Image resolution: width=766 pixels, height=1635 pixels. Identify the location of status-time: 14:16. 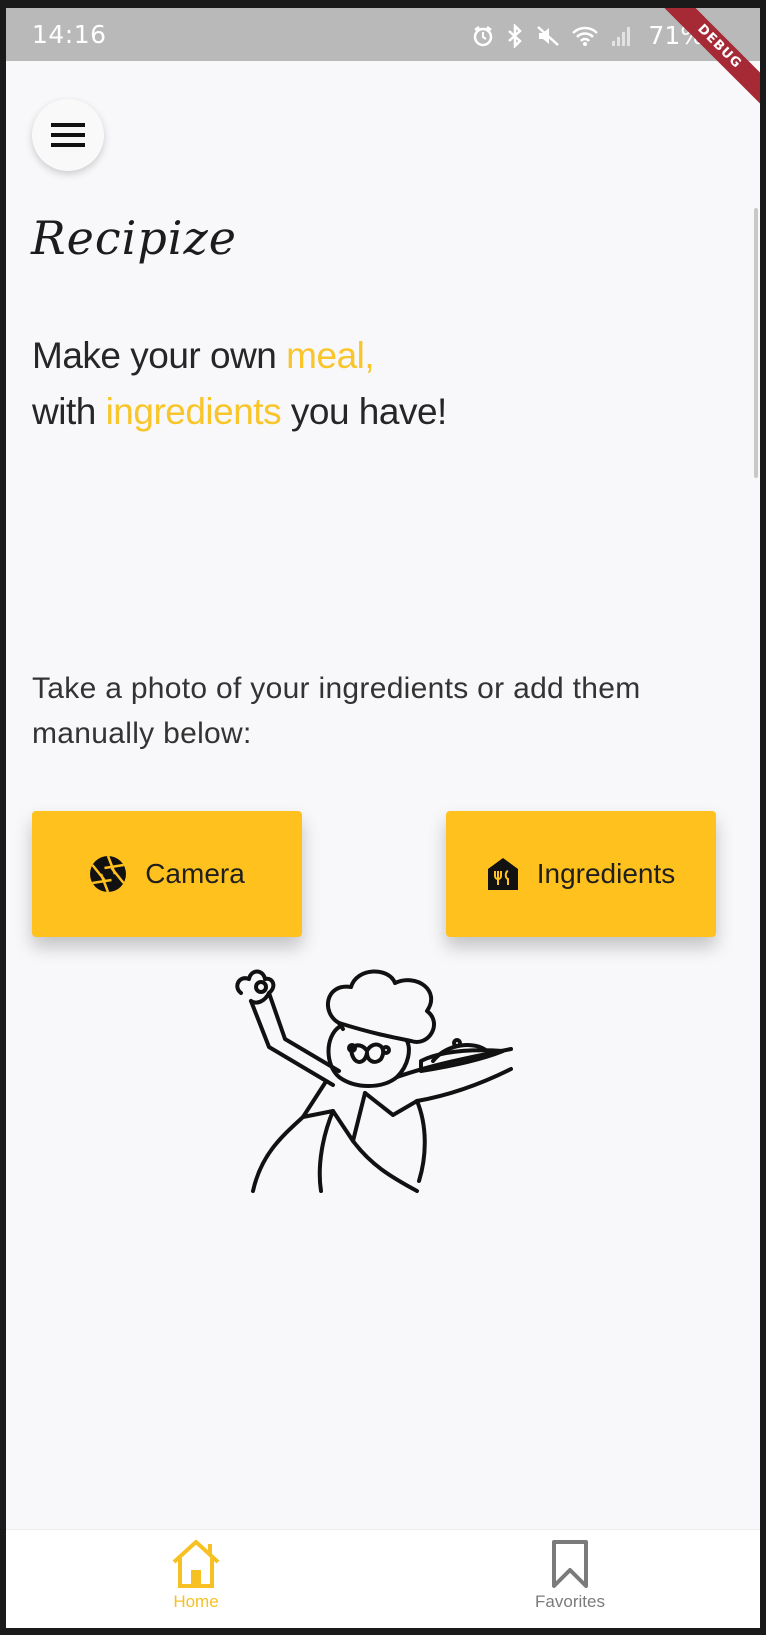
(69, 34).